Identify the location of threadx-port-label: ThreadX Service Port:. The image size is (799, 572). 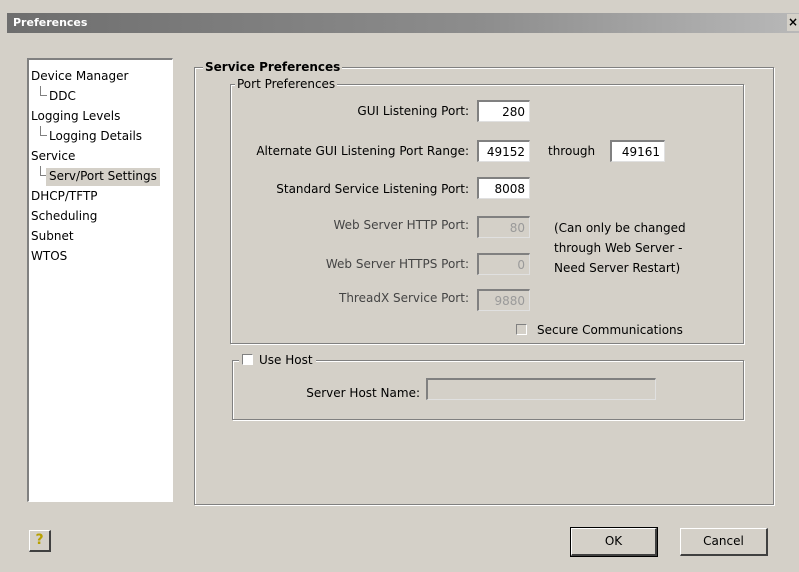
(404, 298).